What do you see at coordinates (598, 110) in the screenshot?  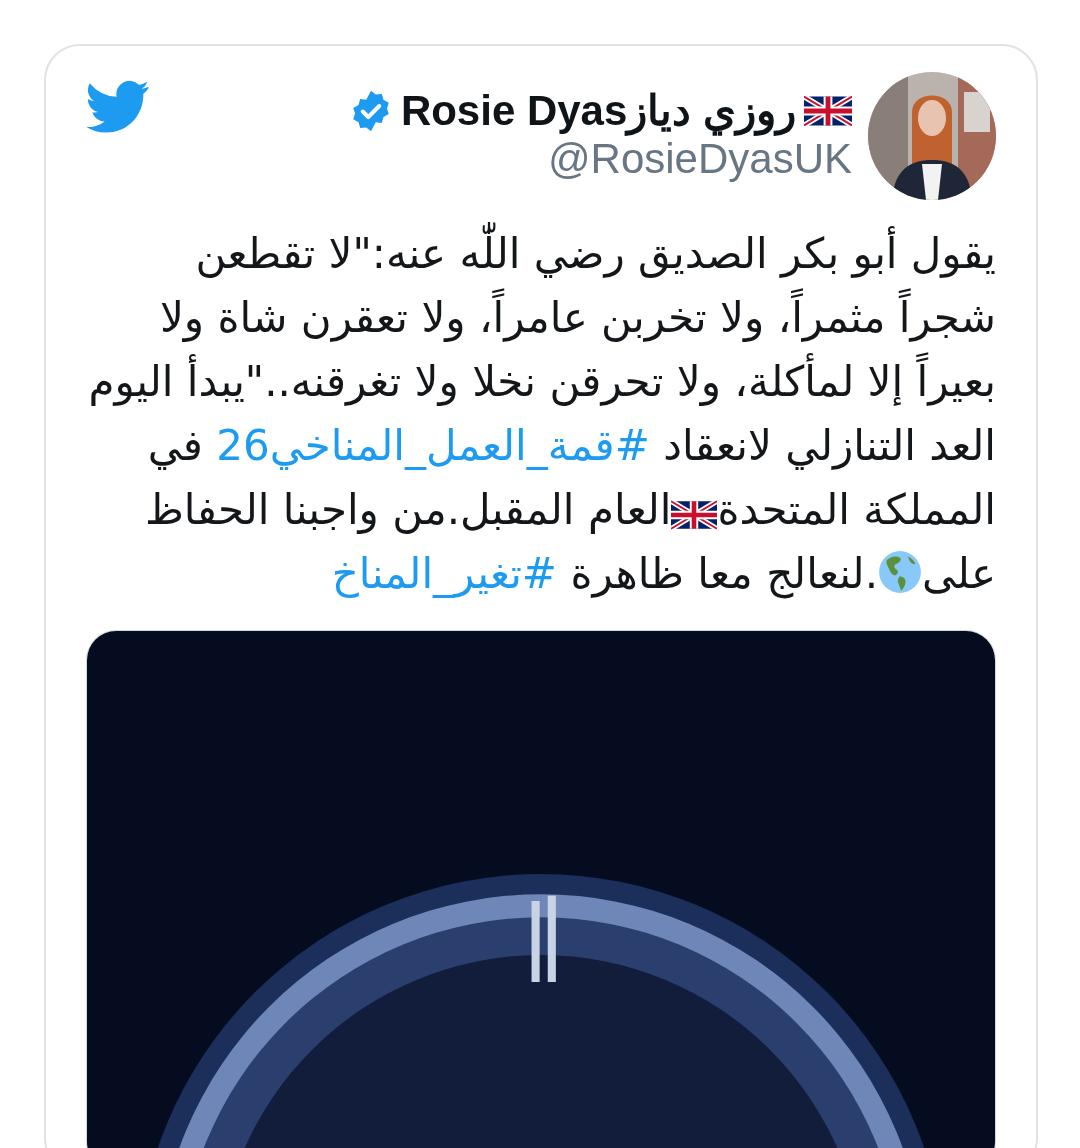 I see `display-name: Rosie Dyasروزي دياز` at bounding box center [598, 110].